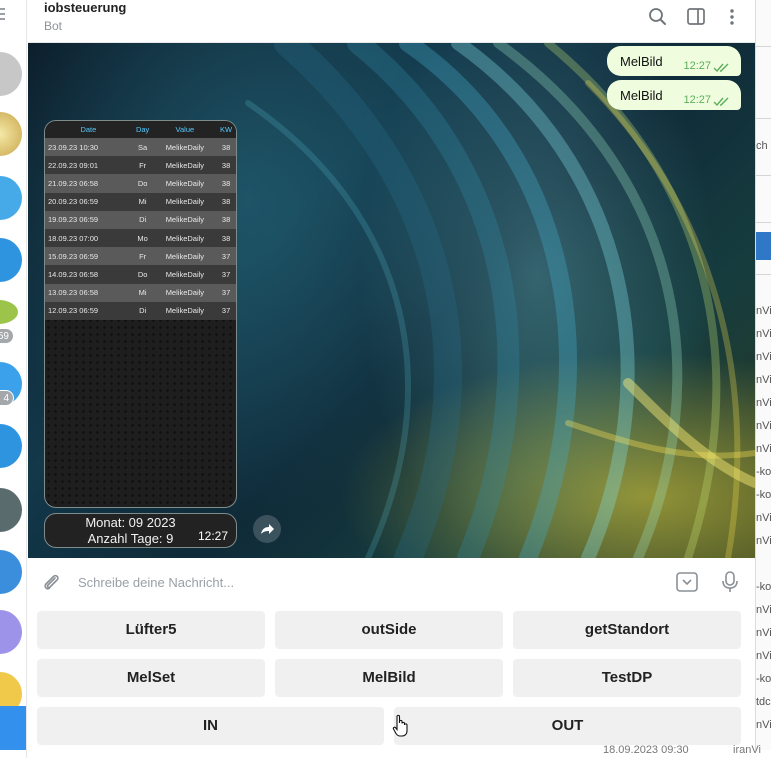  What do you see at coordinates (267, 529) in the screenshot?
I see `forward-icon` at bounding box center [267, 529].